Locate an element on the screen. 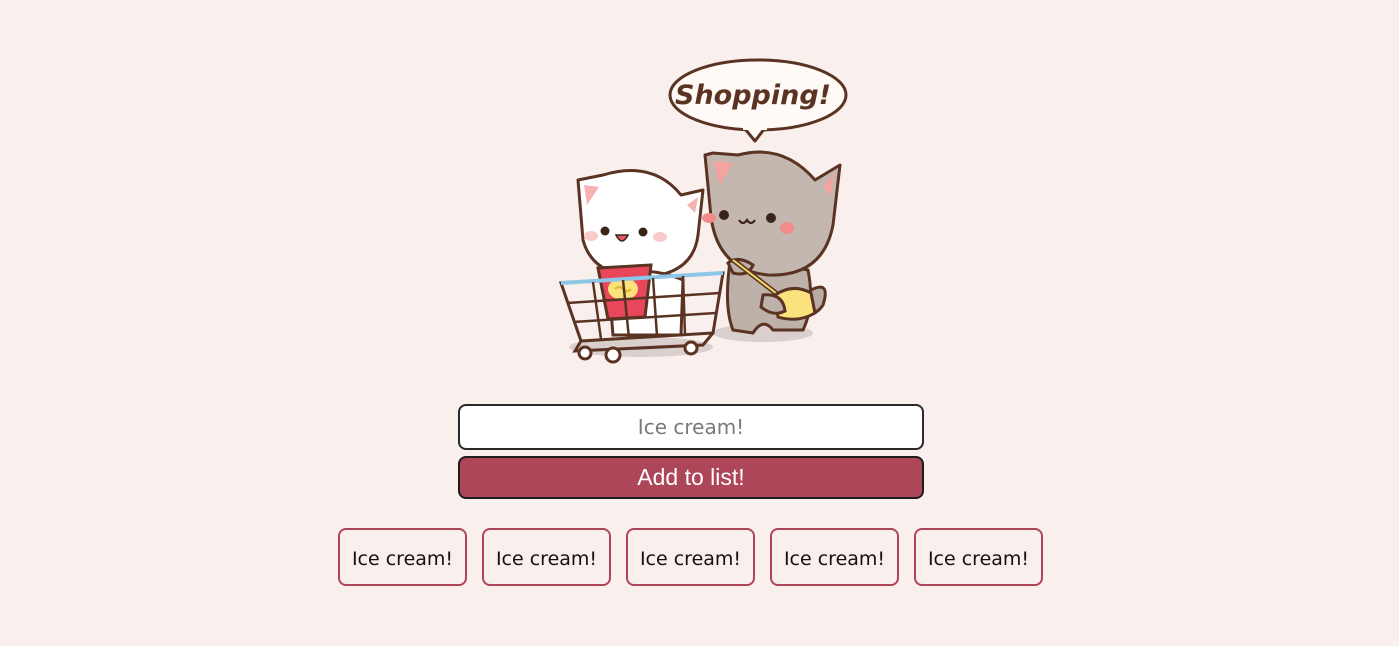 This screenshot has height=646, width=1399. add-to-list-button: Add to list! is located at coordinates (691, 477).